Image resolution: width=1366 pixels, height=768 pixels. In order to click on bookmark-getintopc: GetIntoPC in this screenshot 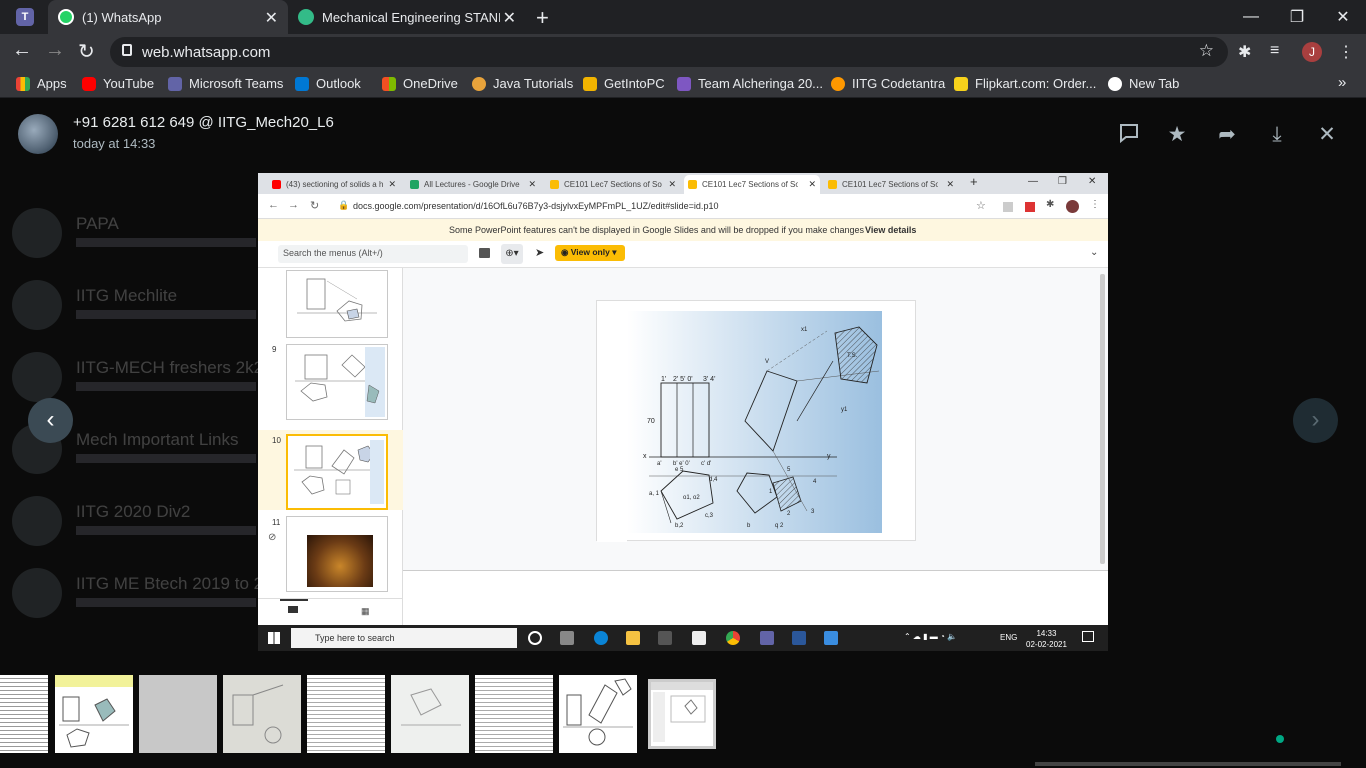, I will do `click(624, 83)`.